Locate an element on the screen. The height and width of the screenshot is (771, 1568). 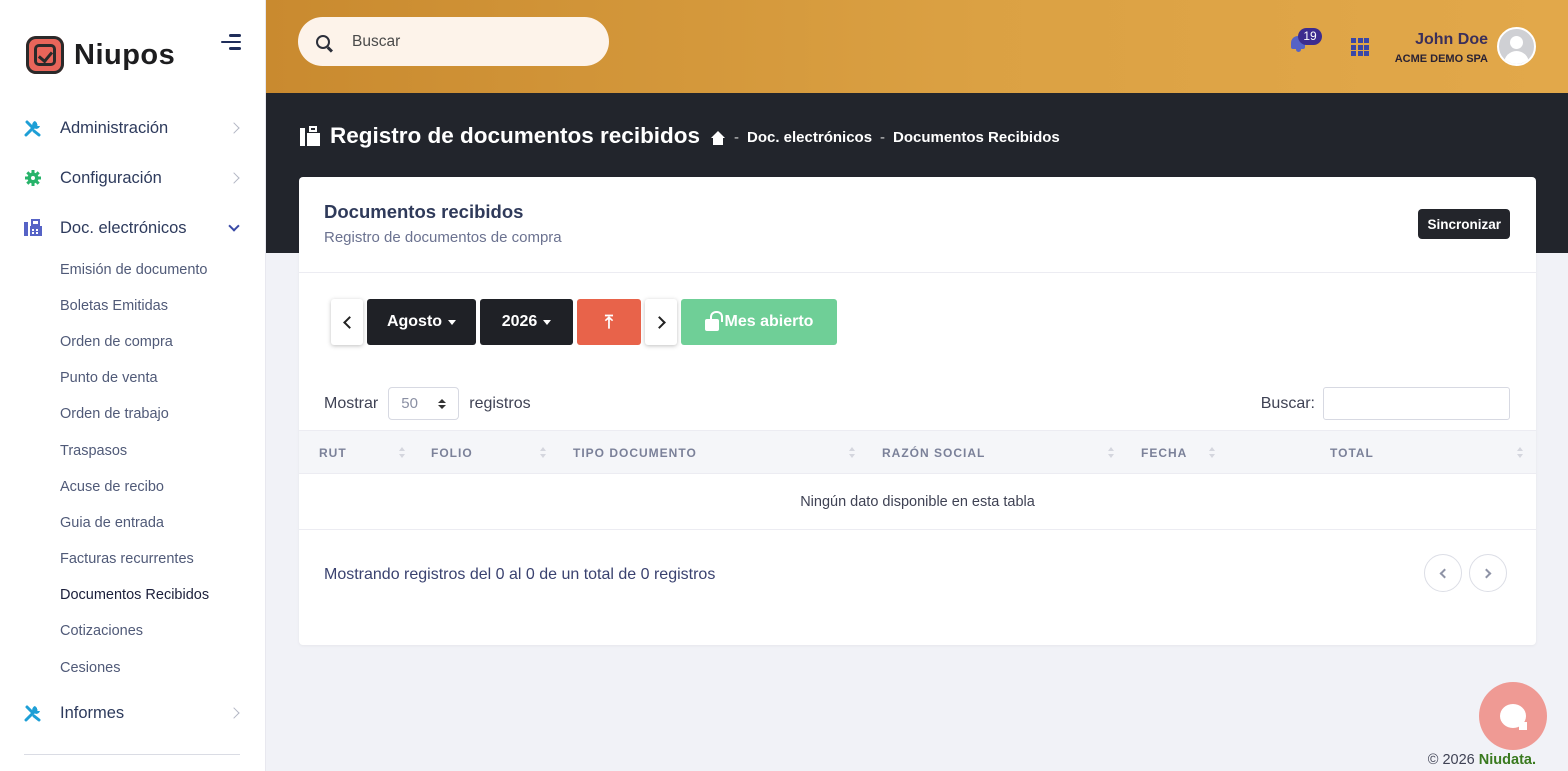
export-button: ⤒ is located at coordinates (609, 322).